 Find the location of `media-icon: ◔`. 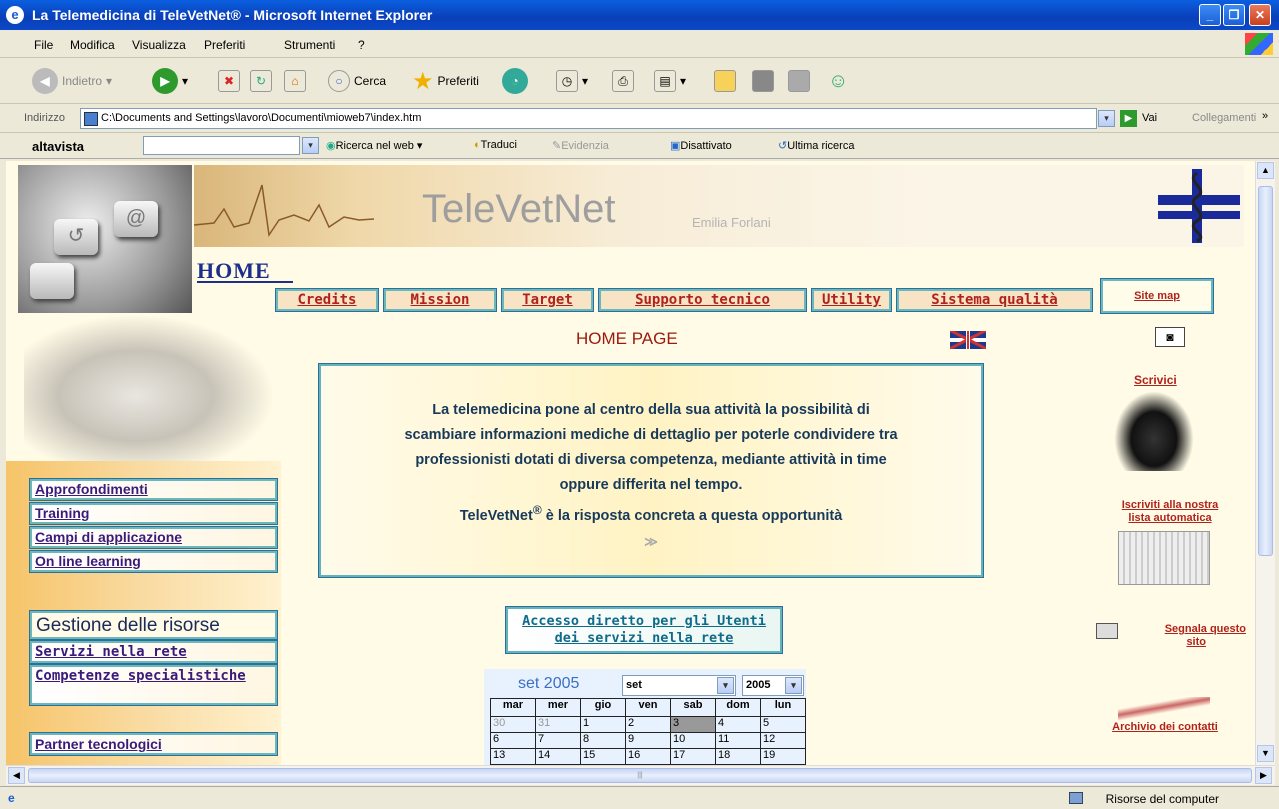

media-icon: ◔ is located at coordinates (515, 81).